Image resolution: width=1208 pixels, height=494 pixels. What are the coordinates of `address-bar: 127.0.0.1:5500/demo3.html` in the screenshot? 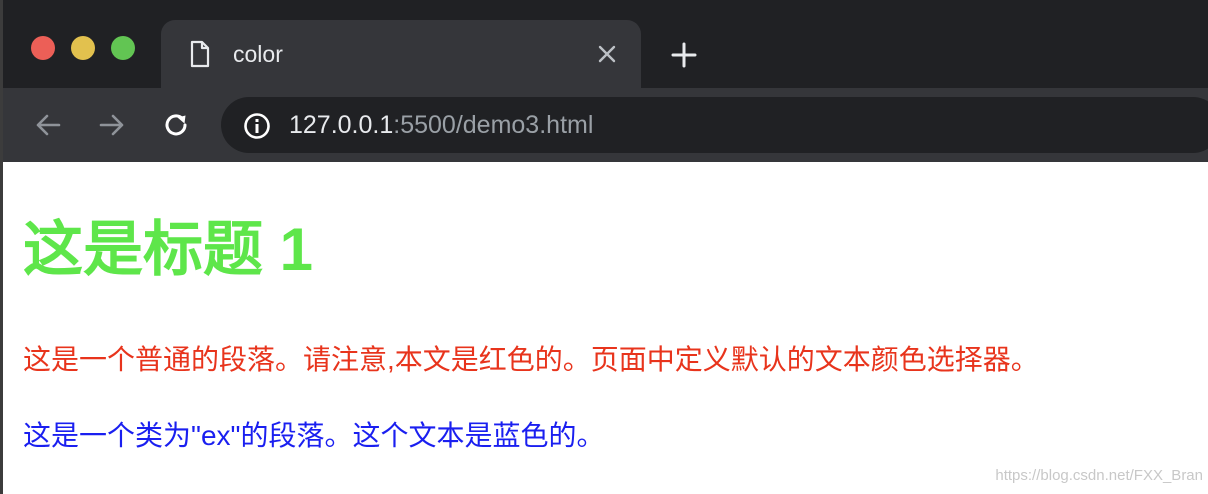 It's located at (714, 125).